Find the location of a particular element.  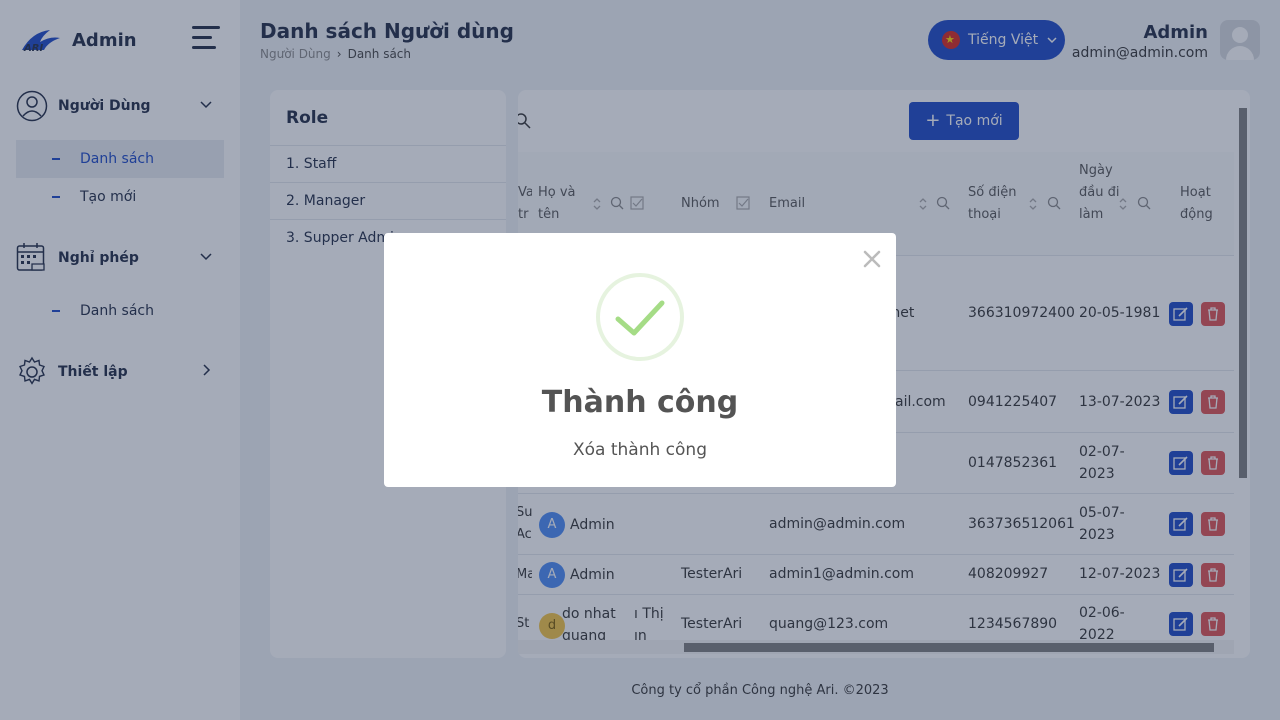

success-dialog: Thành công Xóa thành công is located at coordinates (640, 360).